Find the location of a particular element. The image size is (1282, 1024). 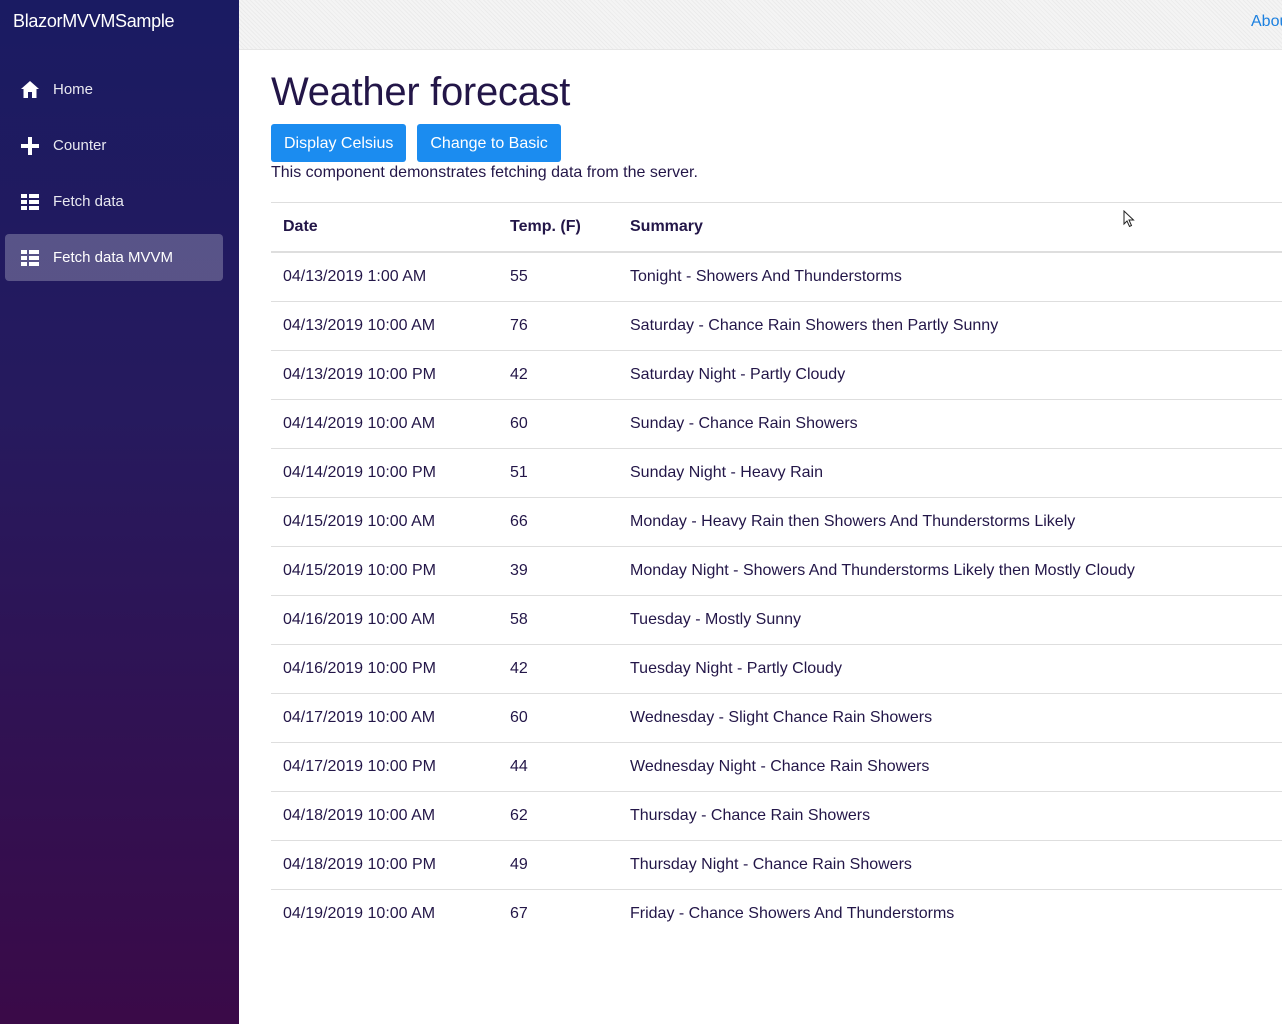

display-celsius-button: Display Celsius is located at coordinates (339, 143).